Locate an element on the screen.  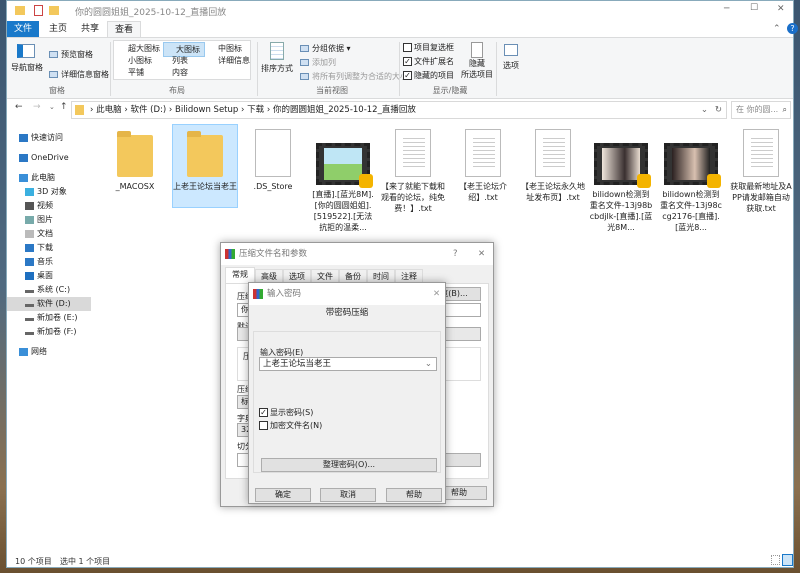
layout-details: 详细信息 is located at coordinates (234, 60).